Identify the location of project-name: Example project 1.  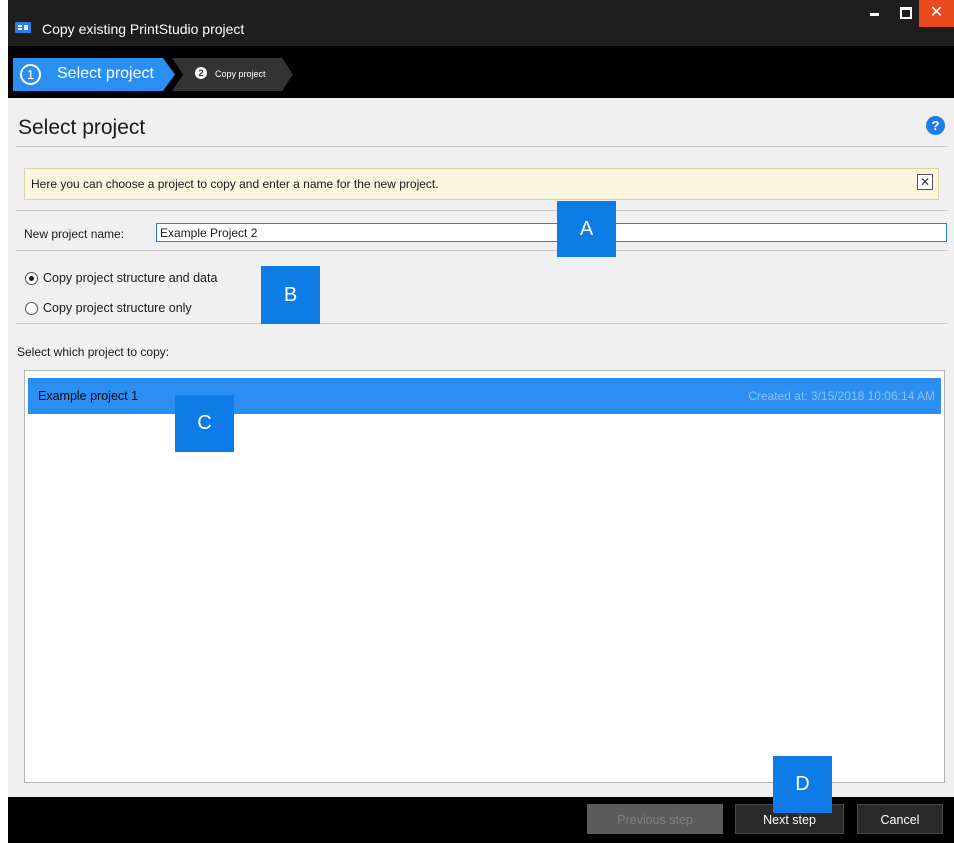
(88, 396).